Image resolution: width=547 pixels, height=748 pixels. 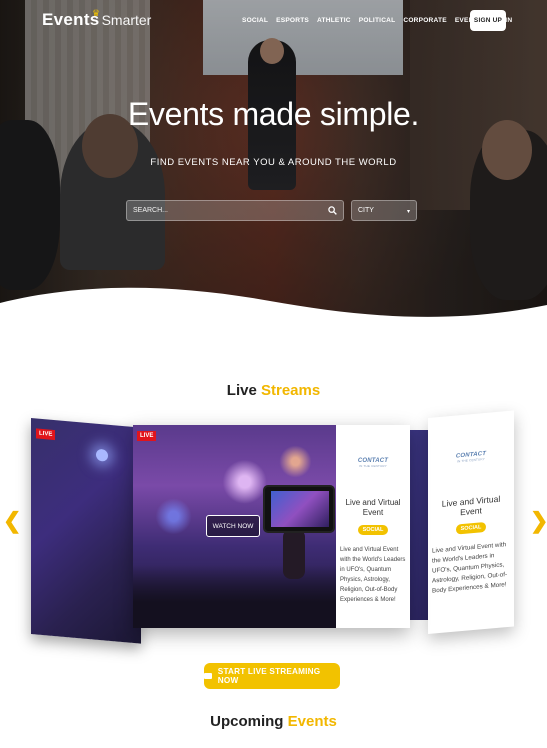 What do you see at coordinates (273, 311) in the screenshot?
I see `hero-wave` at bounding box center [273, 311].